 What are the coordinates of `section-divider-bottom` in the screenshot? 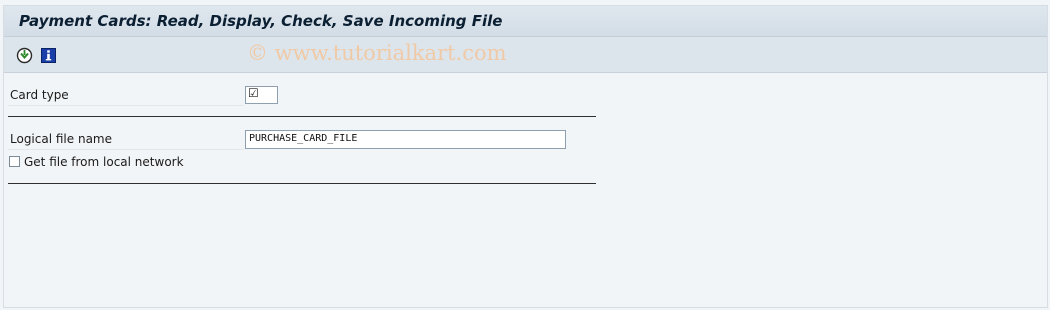 It's located at (302, 183).